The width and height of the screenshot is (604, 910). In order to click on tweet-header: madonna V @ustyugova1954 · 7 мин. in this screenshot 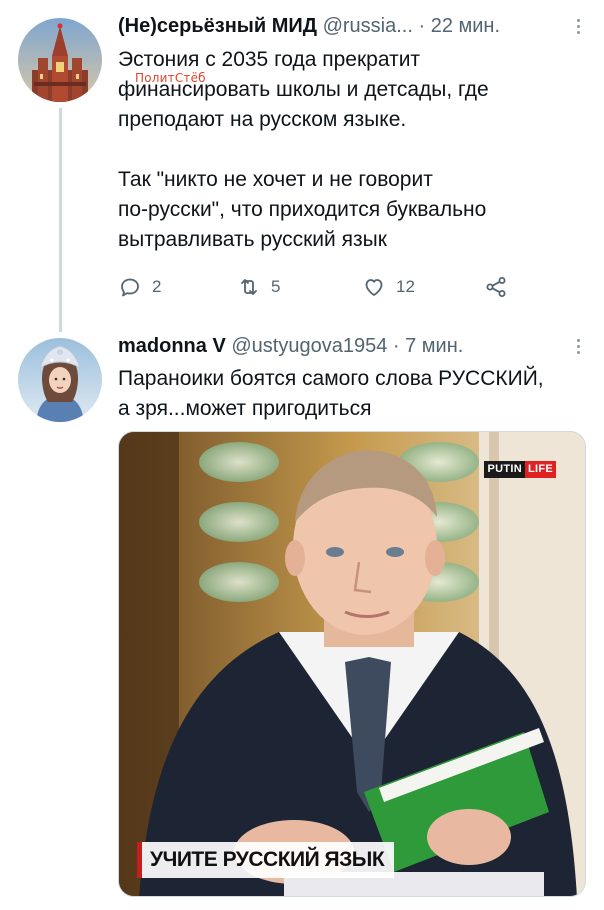, I will do `click(353, 346)`.